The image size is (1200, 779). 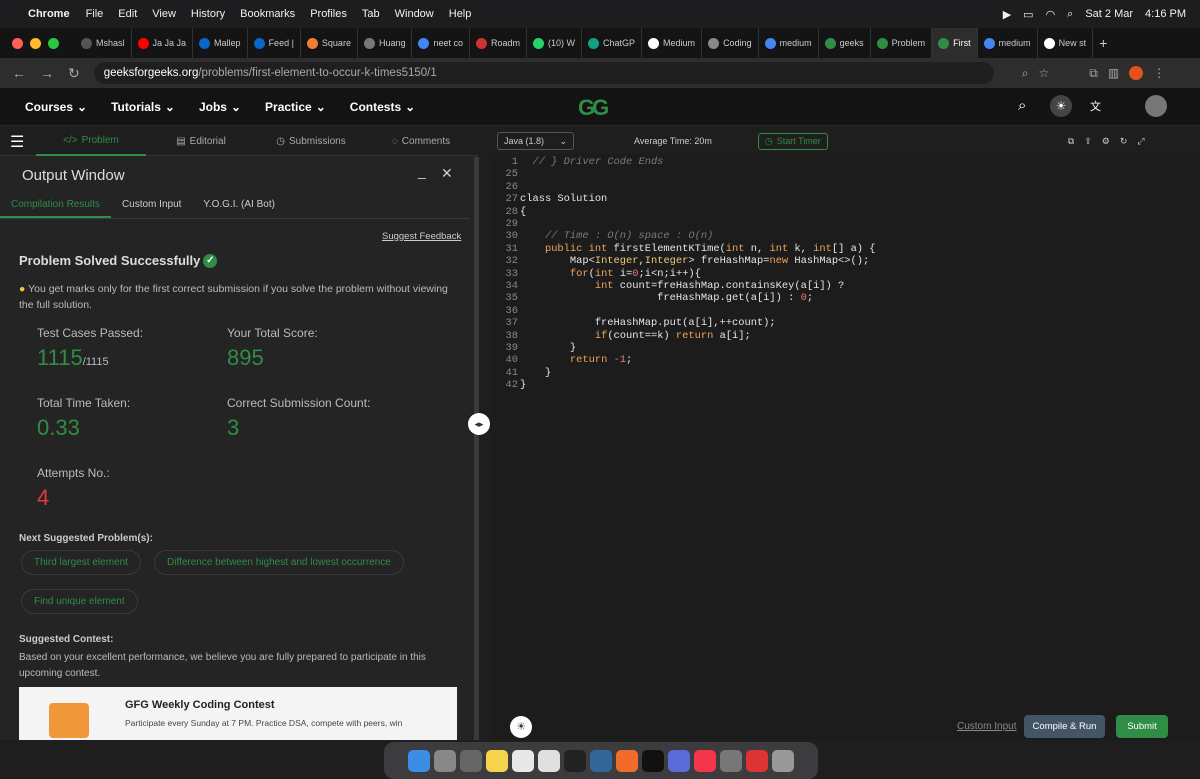 What do you see at coordinates (730, 43) in the screenshot?
I see `browser-tab: Coding` at bounding box center [730, 43].